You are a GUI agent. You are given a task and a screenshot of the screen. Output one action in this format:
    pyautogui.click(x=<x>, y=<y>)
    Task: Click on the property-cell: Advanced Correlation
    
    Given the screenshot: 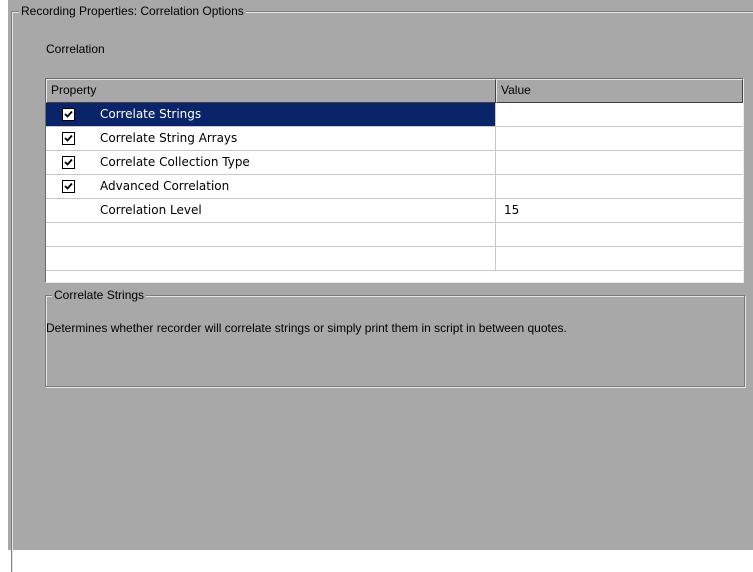 What is the action you would take?
    pyautogui.click(x=271, y=187)
    